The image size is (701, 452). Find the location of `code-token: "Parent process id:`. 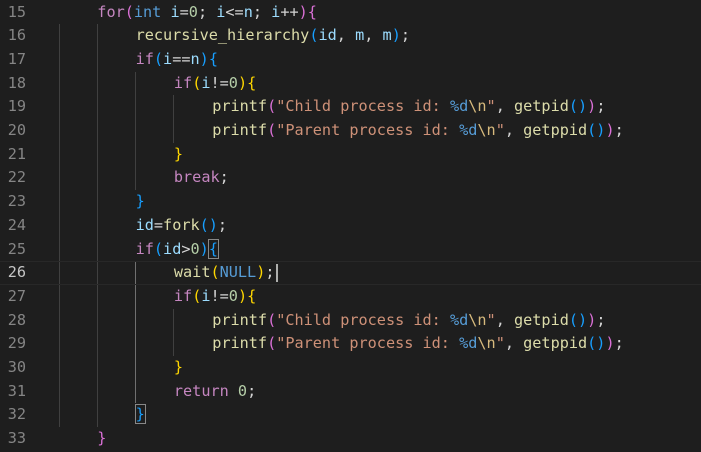

code-token: "Parent process id: is located at coordinates (368, 130).